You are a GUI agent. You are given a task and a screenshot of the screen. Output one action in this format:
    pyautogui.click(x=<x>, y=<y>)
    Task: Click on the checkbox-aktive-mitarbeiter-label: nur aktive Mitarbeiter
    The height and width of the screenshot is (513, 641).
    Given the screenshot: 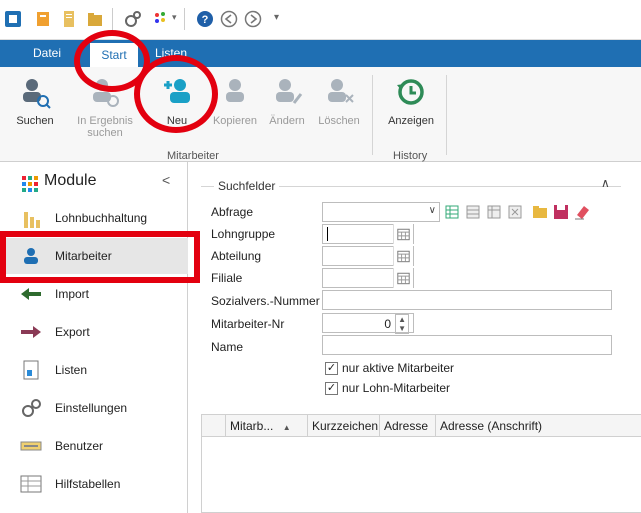 What is the action you would take?
    pyautogui.click(x=398, y=368)
    